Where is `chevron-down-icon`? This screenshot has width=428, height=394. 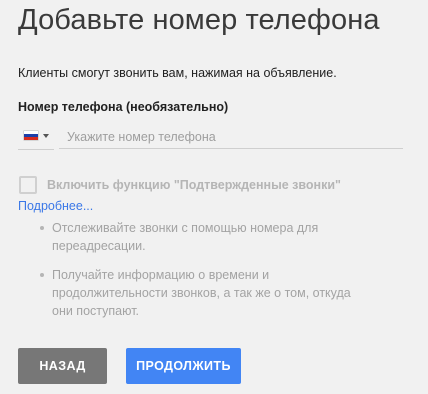 chevron-down-icon is located at coordinates (46, 136).